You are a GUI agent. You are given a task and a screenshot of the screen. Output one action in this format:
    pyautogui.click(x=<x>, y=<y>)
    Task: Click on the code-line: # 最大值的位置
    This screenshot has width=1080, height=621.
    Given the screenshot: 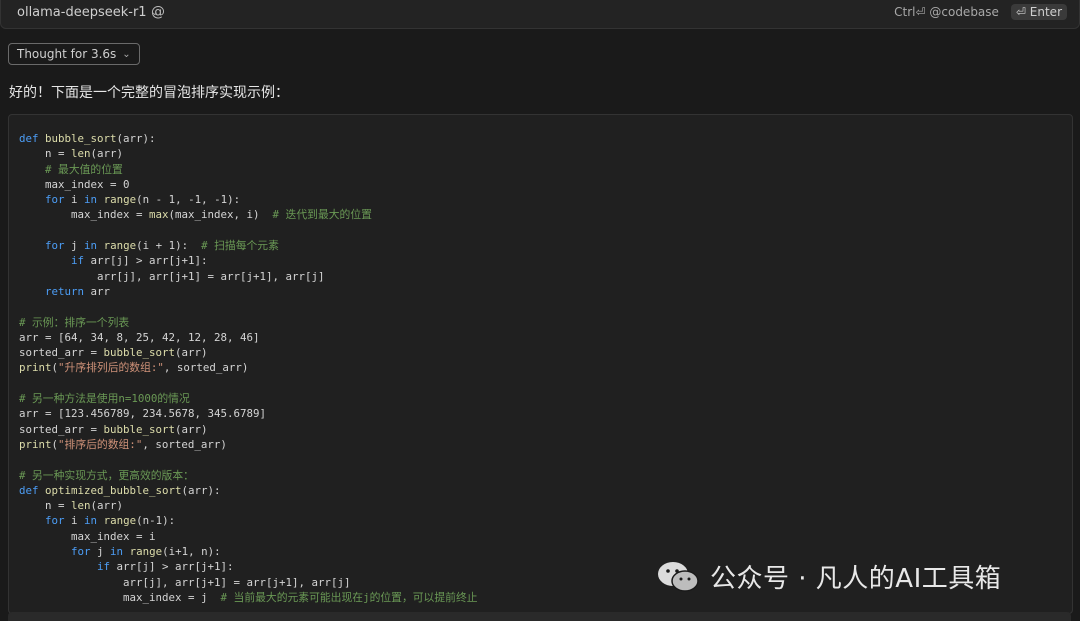 What is the action you would take?
    pyautogui.click(x=84, y=169)
    